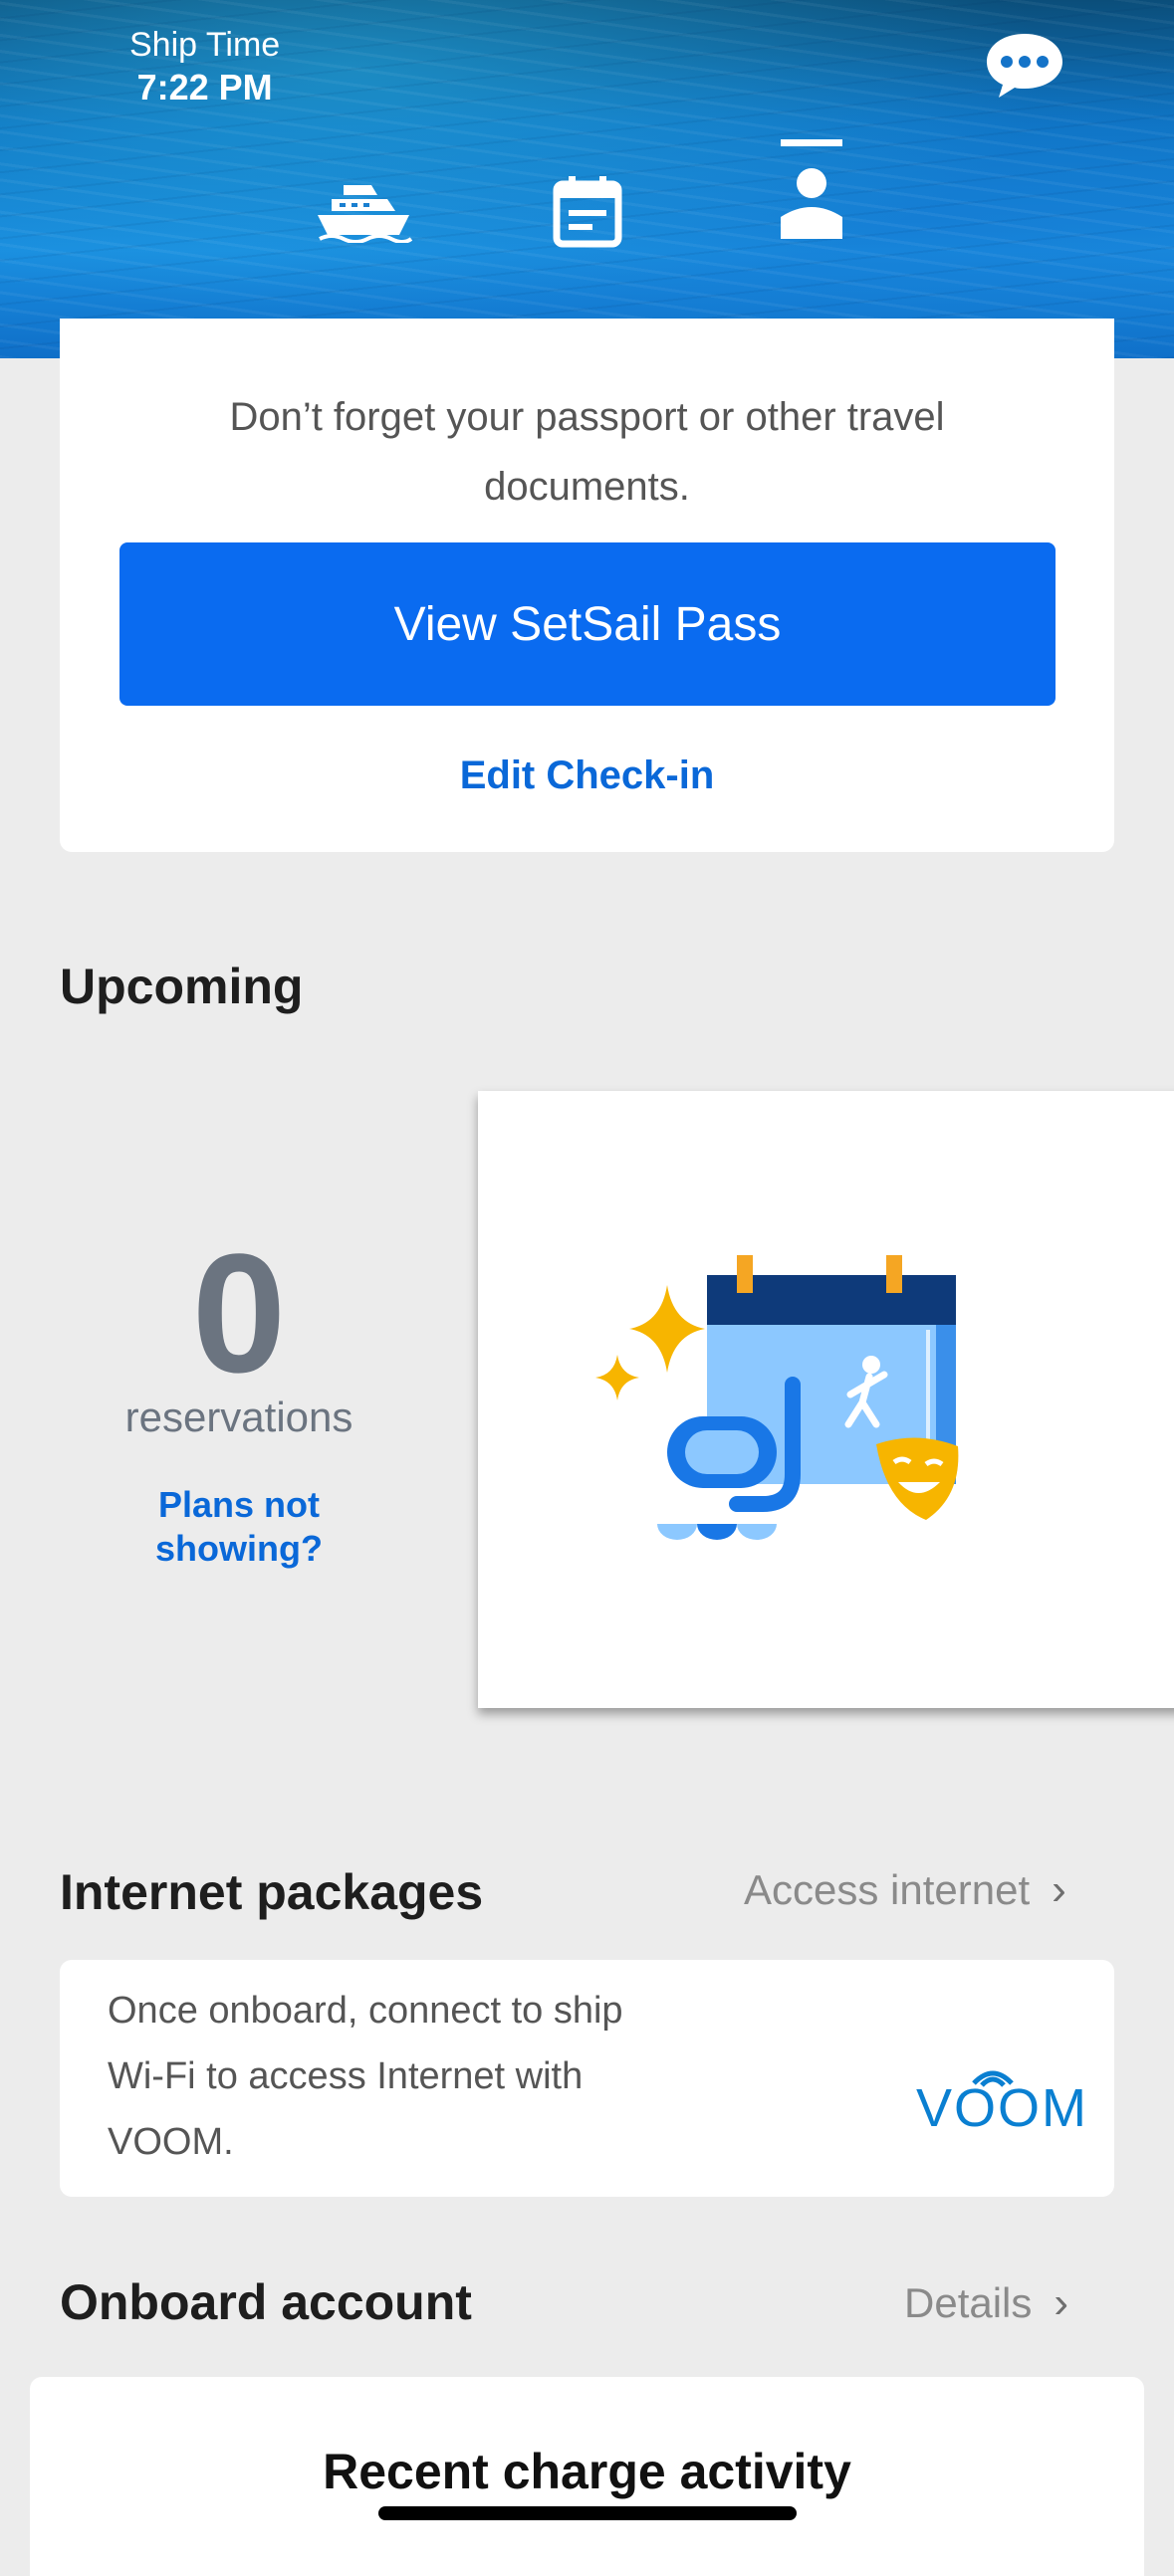  What do you see at coordinates (887, 1889) in the screenshot?
I see `access-internet-label: Access internet` at bounding box center [887, 1889].